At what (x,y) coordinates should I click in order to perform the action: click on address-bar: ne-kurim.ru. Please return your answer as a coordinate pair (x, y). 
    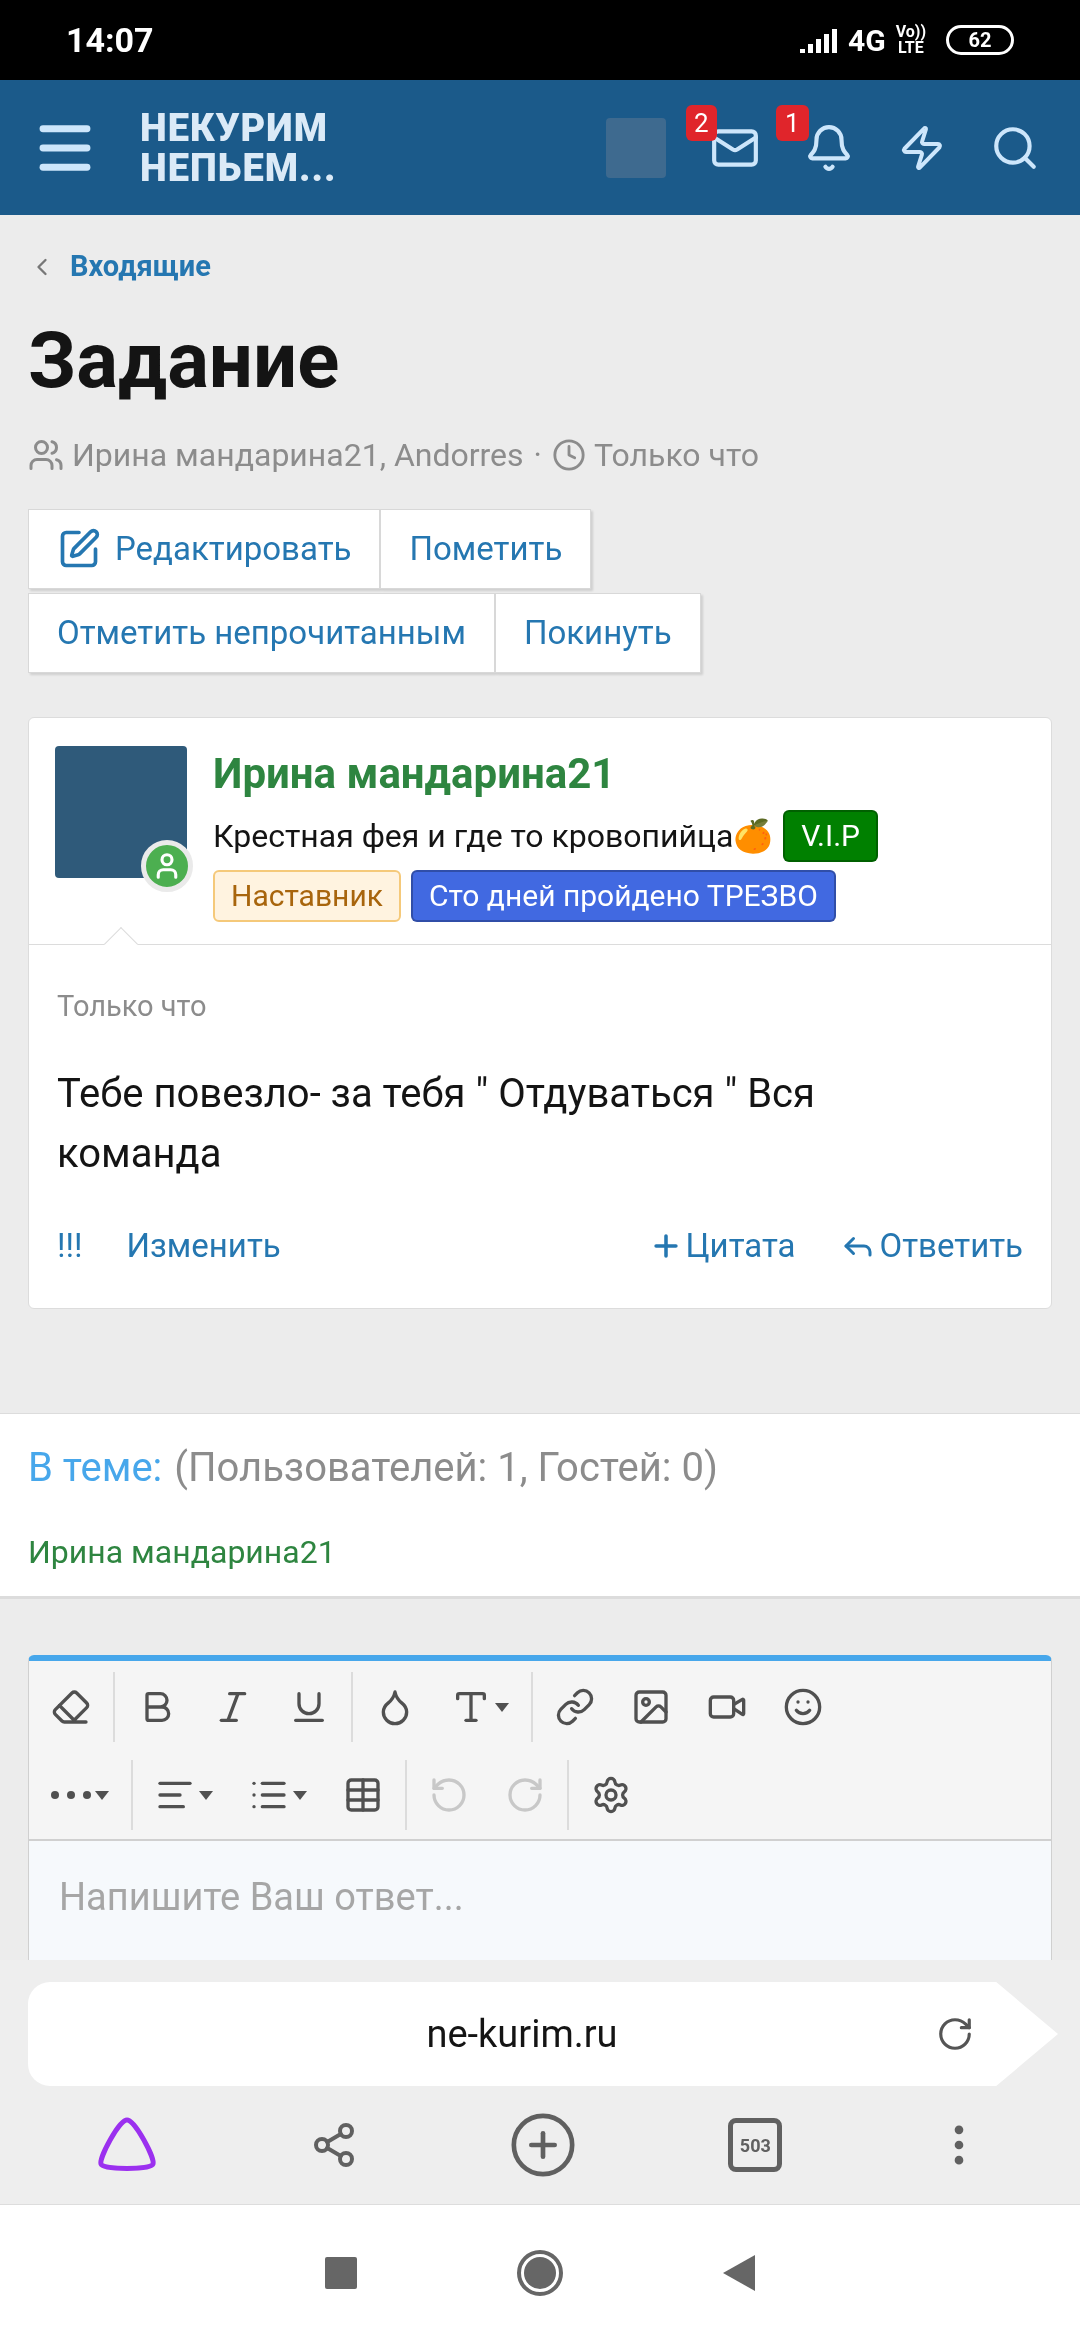
    Looking at the image, I should click on (543, 2034).